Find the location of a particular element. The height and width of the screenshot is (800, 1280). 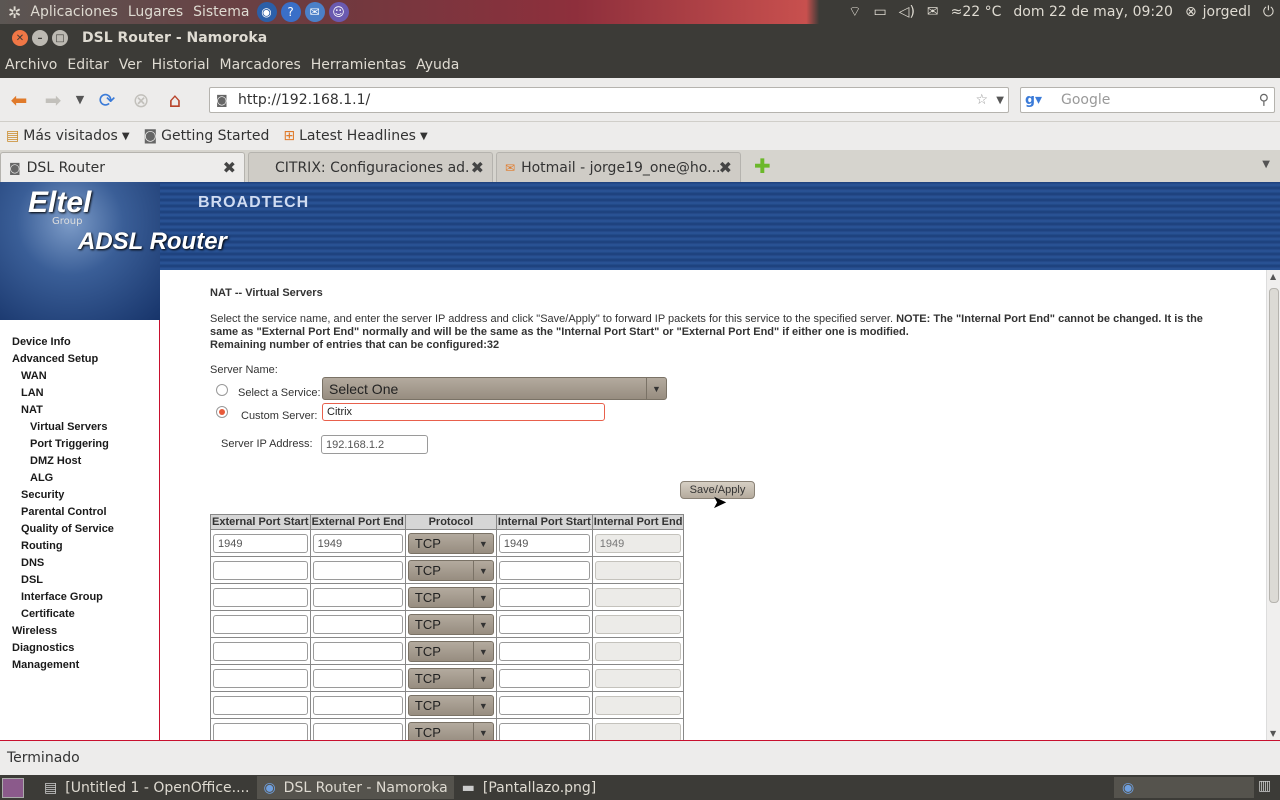

sidebar-item-management: Management is located at coordinates (45, 665).